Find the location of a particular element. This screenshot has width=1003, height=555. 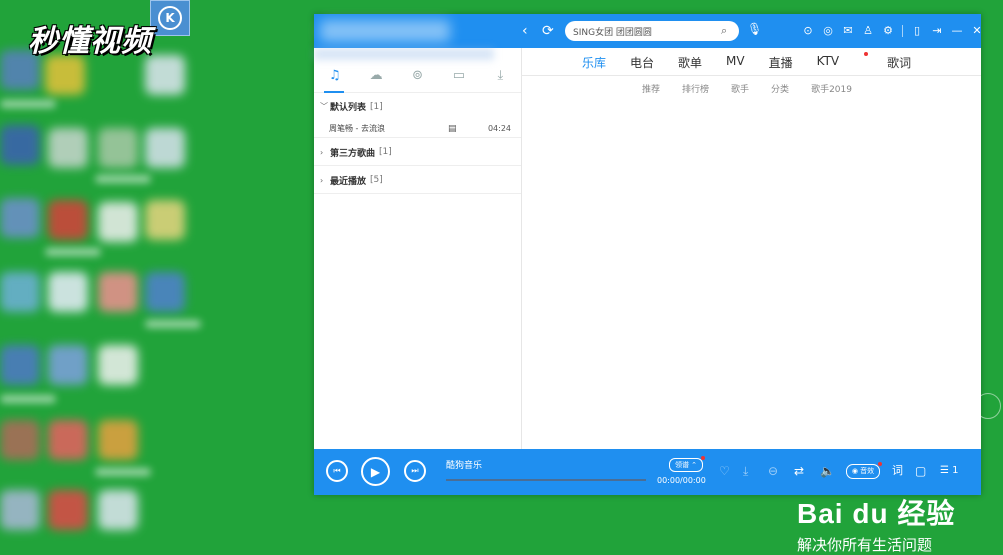

quality-toggle: 领谱 ⌃ is located at coordinates (687, 464).